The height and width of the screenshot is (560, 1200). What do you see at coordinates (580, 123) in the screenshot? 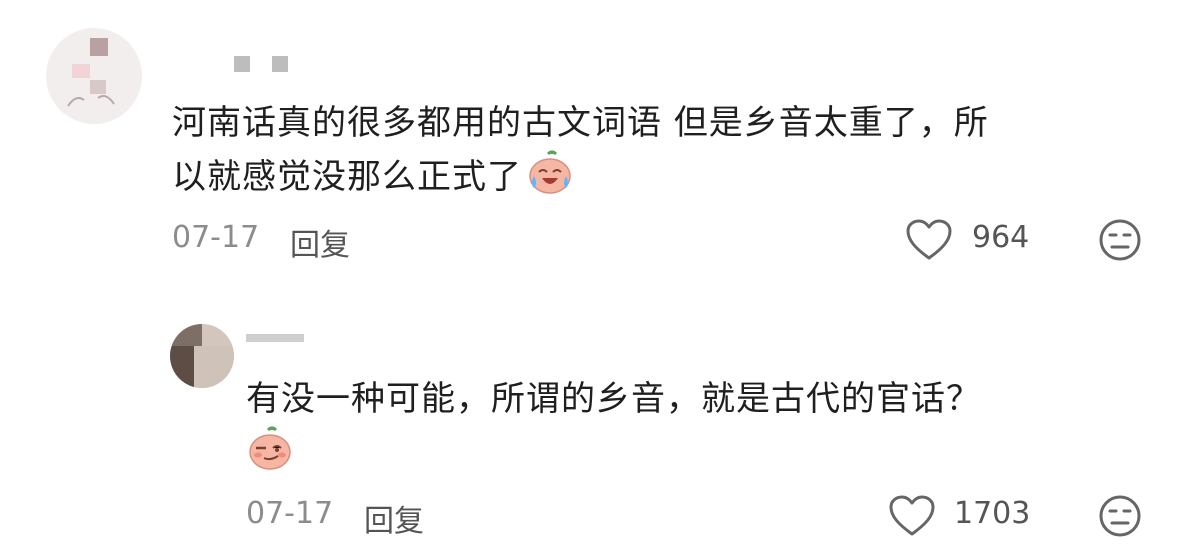
I see `comment-text-line: 河南话真的很多都用的古文词语 但是乡音太重了，所` at bounding box center [580, 123].